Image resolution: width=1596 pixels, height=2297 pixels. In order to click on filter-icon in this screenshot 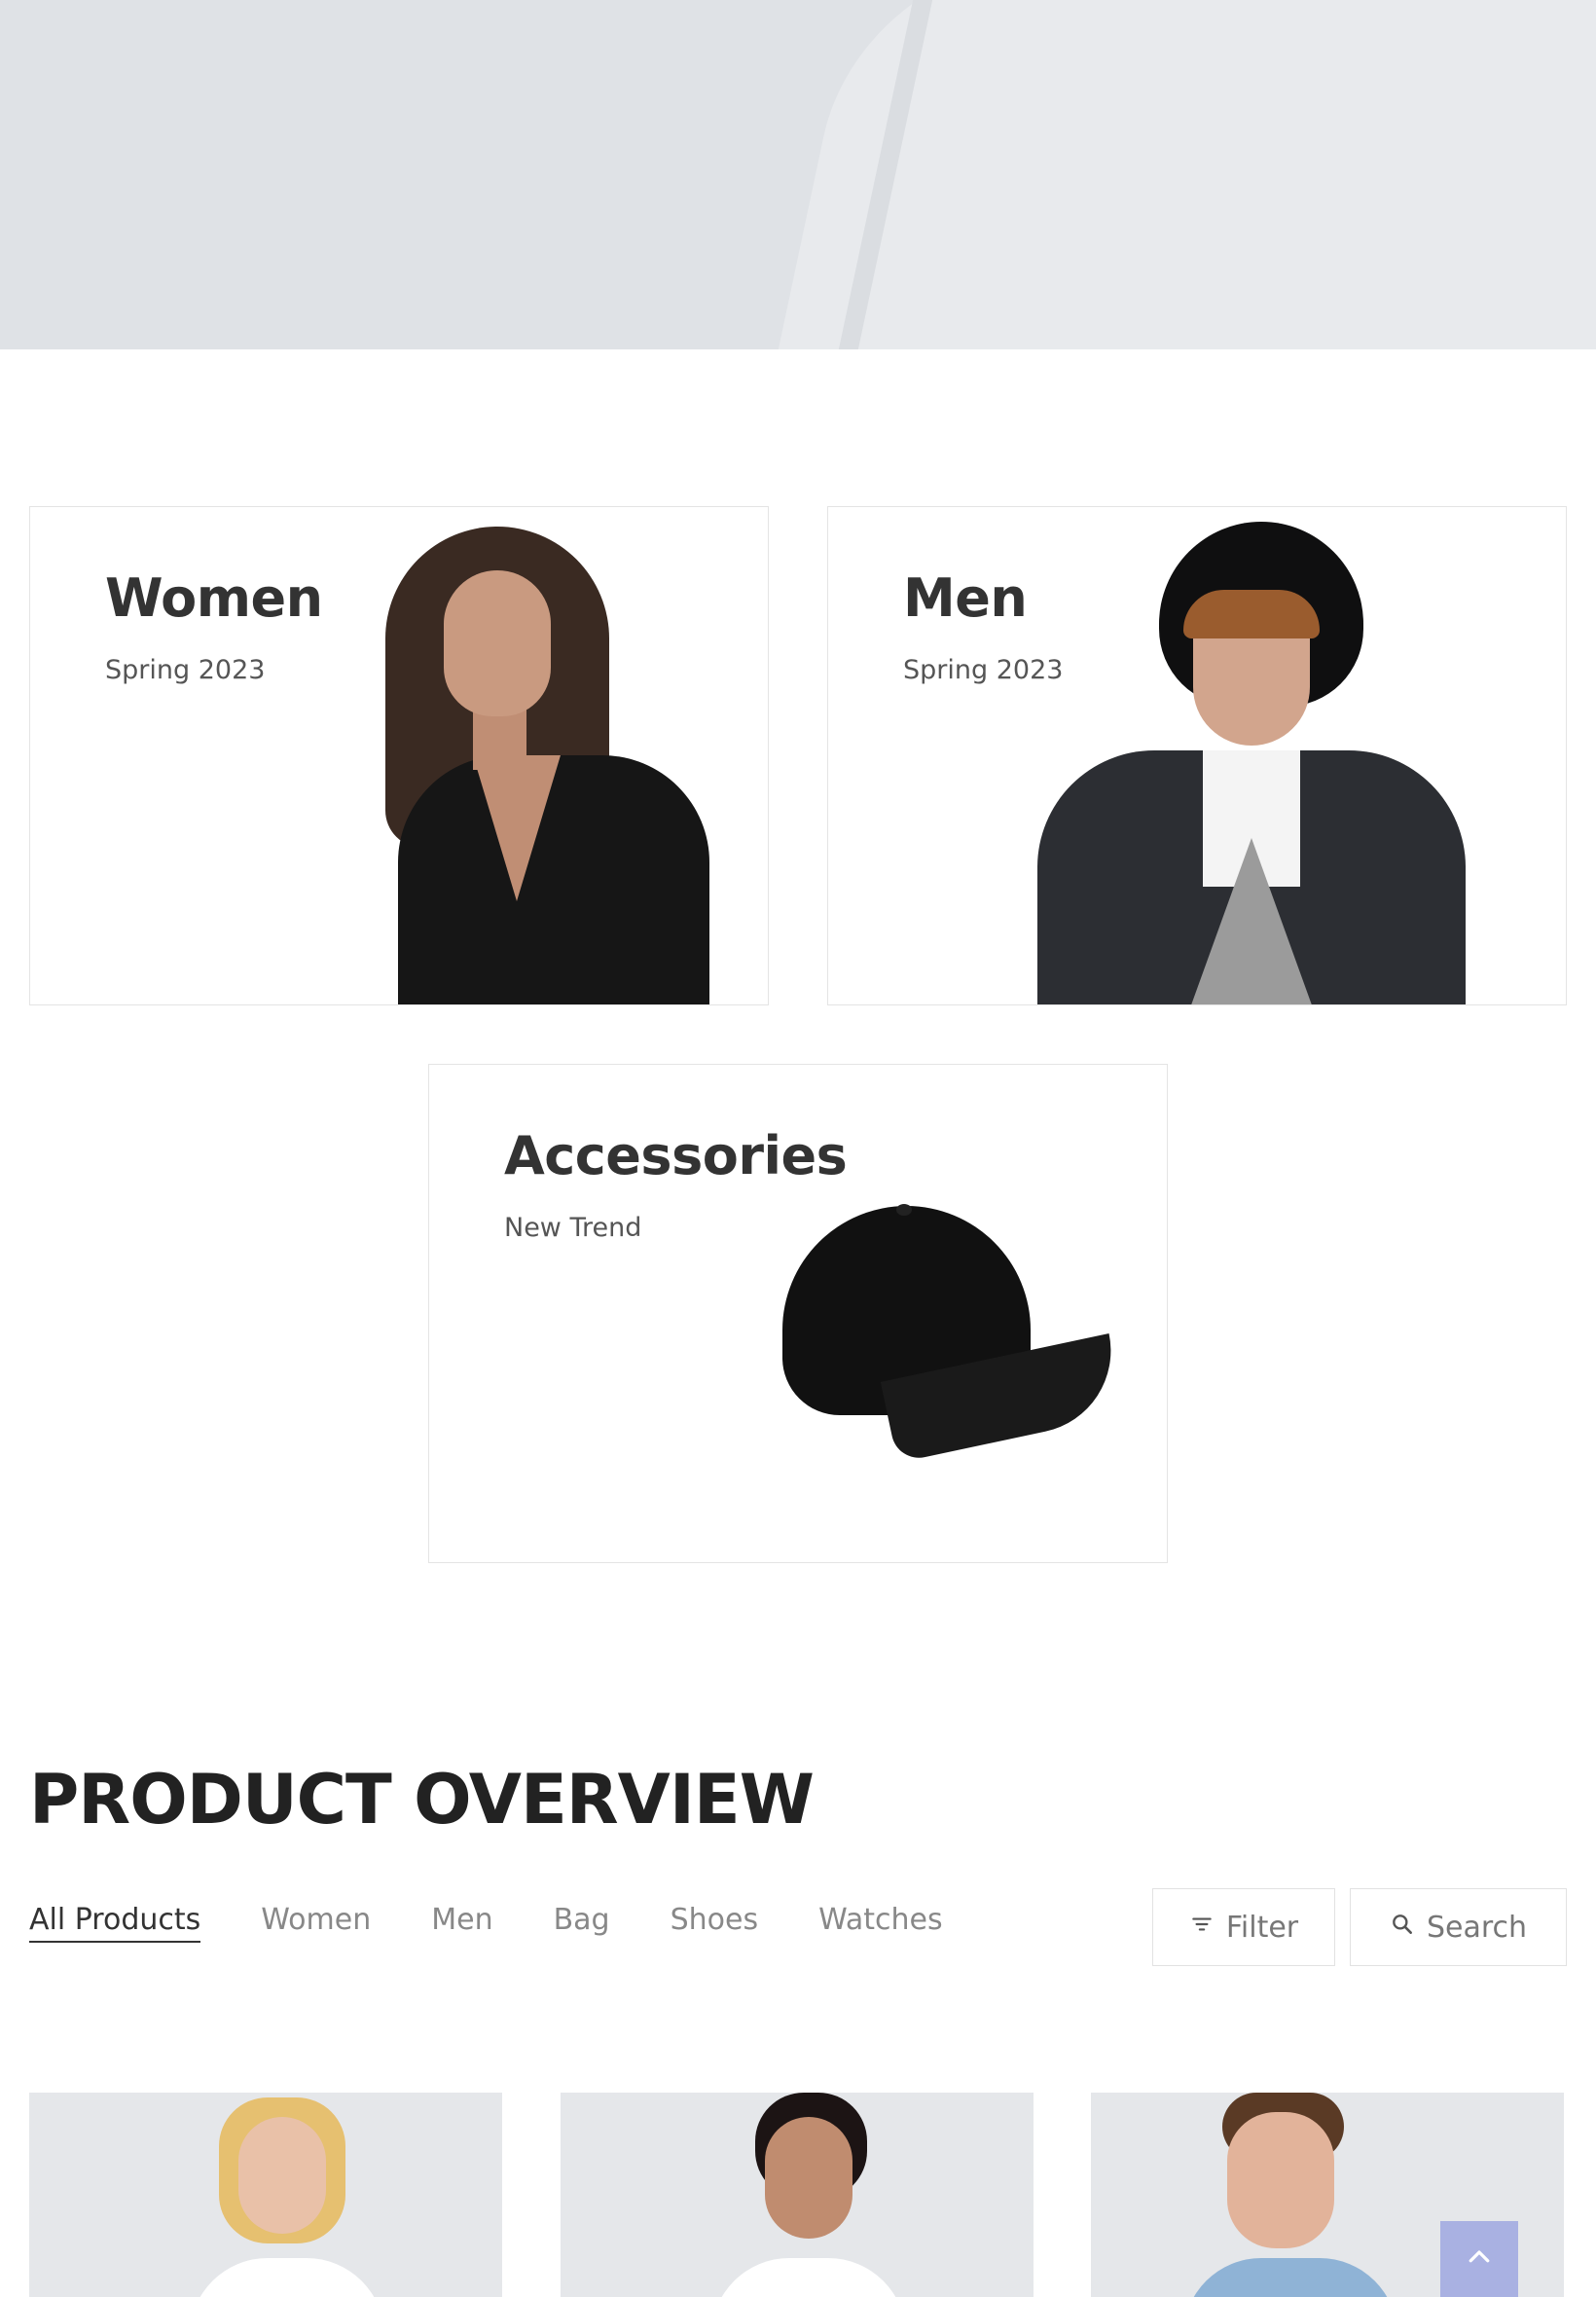, I will do `click(1202, 1928)`.